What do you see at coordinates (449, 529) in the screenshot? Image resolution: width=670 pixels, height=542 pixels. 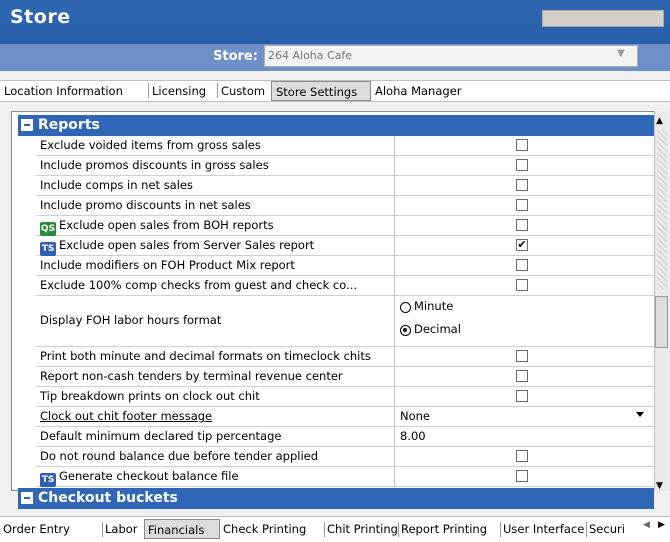 I see `tab-report-printing: Report Printing` at bounding box center [449, 529].